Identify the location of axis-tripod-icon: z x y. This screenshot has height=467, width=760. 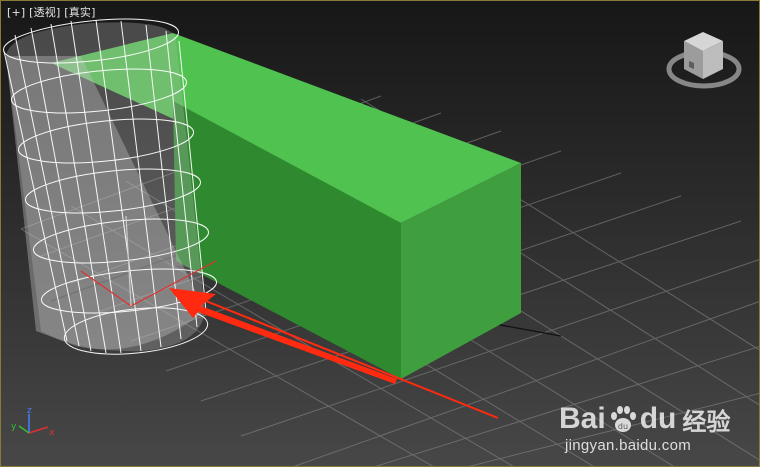
(33, 422).